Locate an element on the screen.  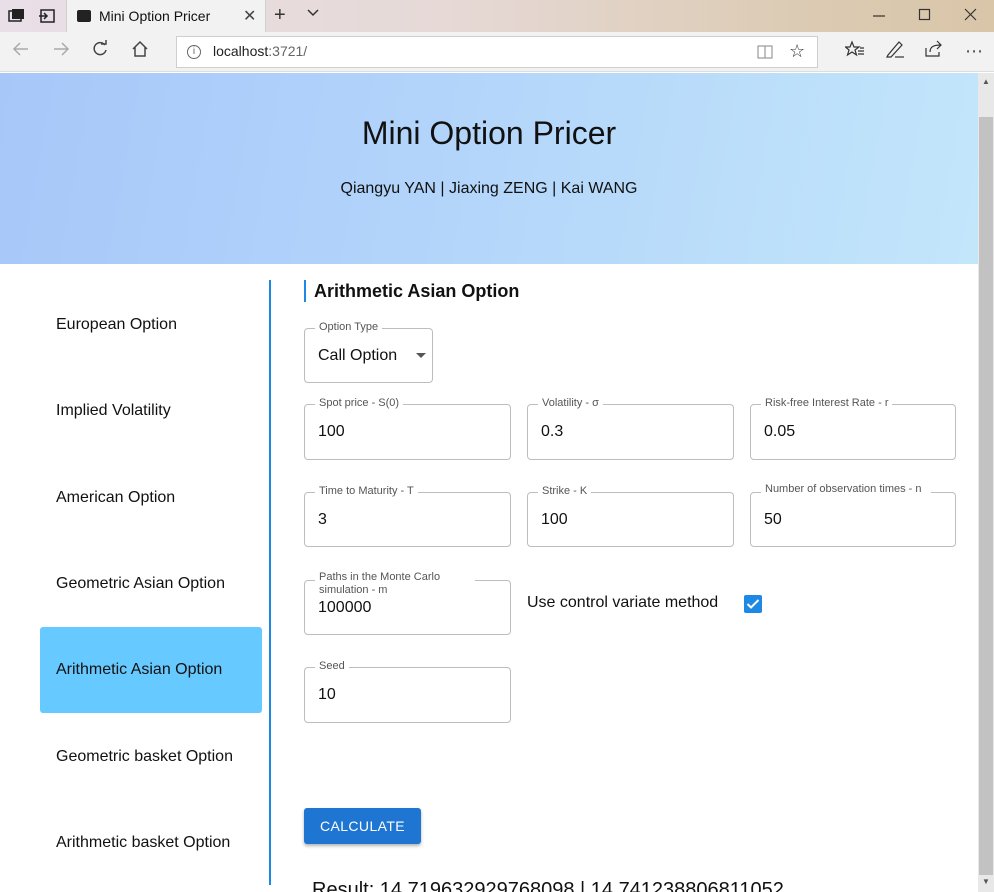
share-icon is located at coordinates (934, 51).